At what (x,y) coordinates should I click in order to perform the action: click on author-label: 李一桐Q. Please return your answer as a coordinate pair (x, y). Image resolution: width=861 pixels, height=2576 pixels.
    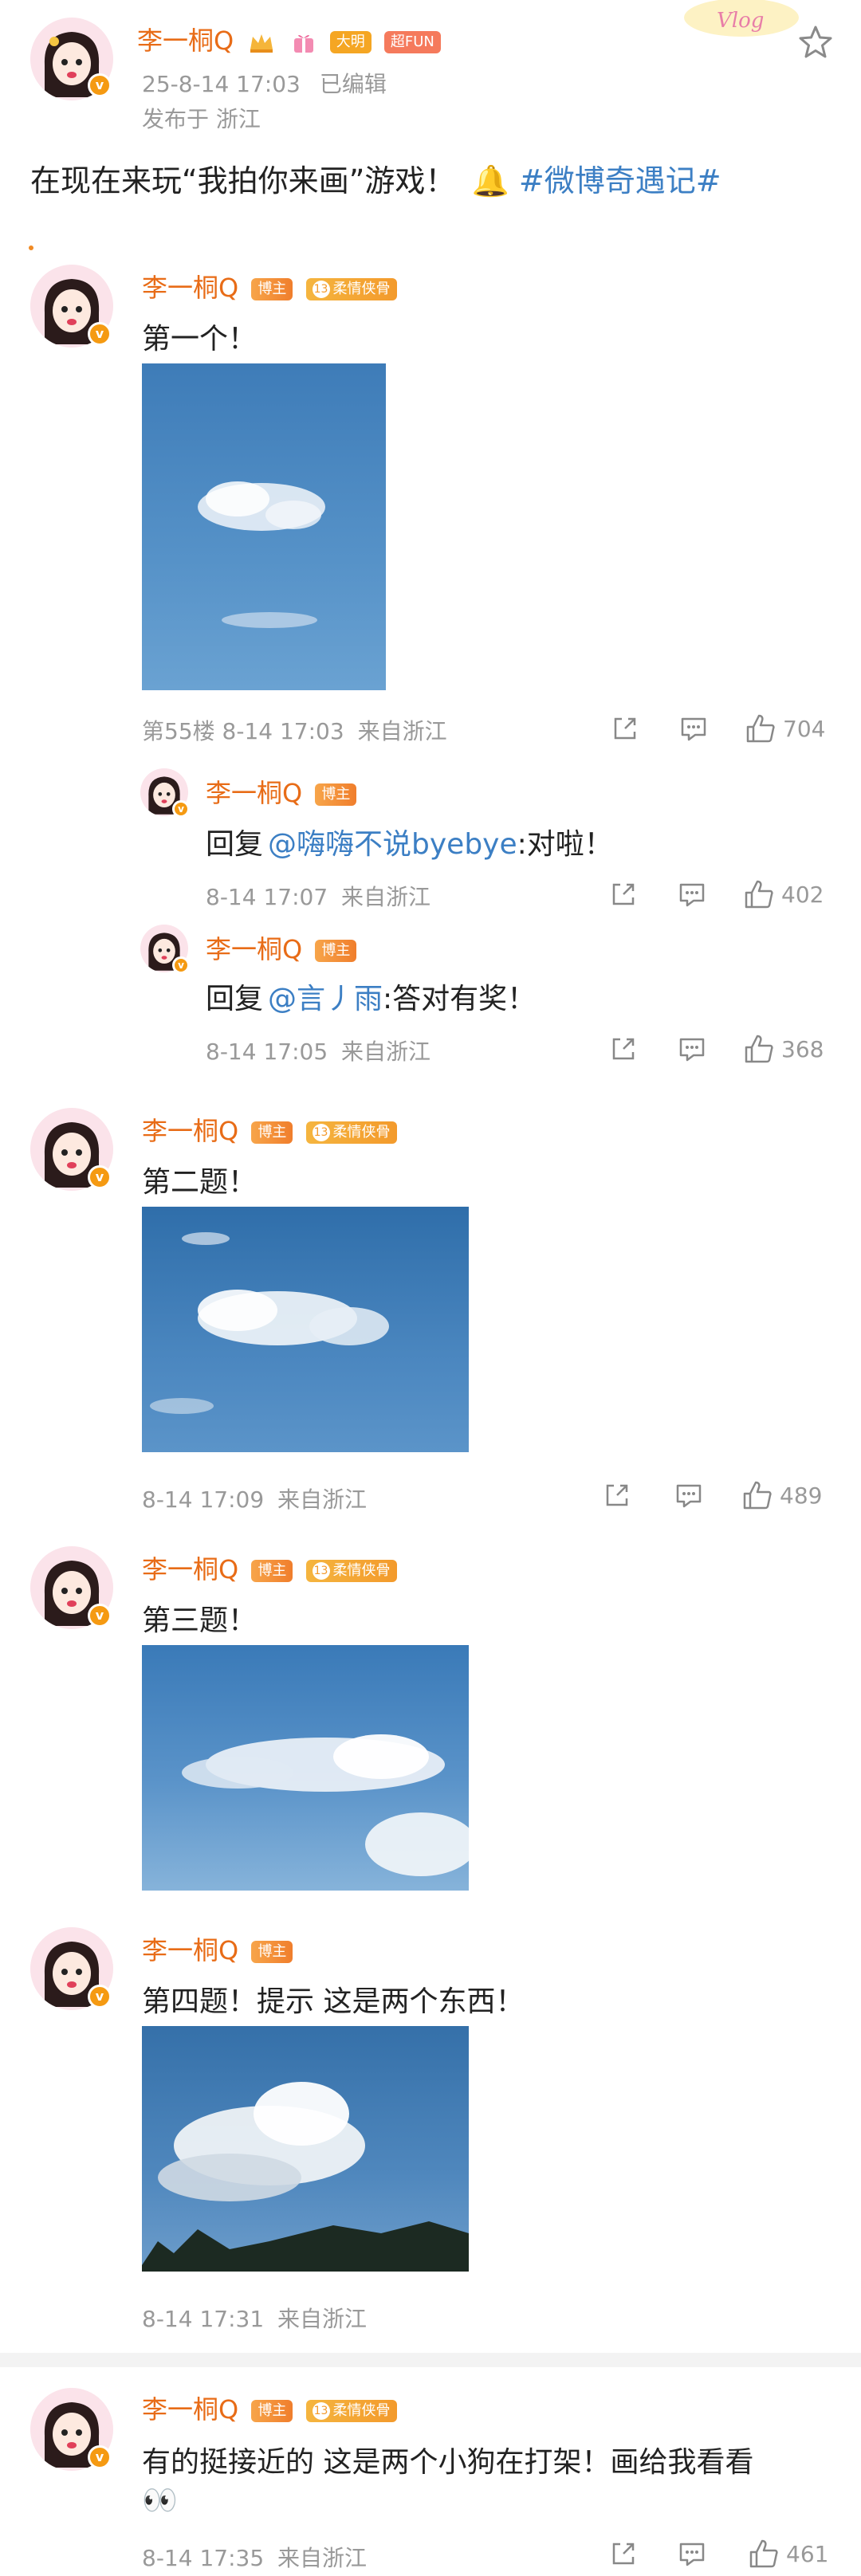
    Looking at the image, I should click on (185, 41).